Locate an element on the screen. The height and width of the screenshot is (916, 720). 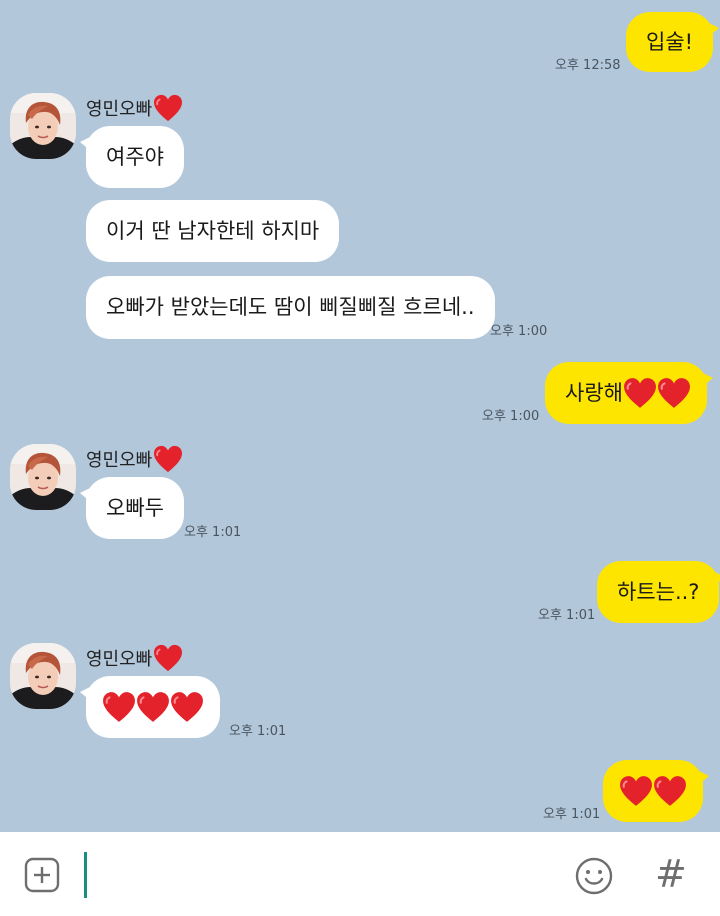
message-bubble: 입술! is located at coordinates (673, 42).